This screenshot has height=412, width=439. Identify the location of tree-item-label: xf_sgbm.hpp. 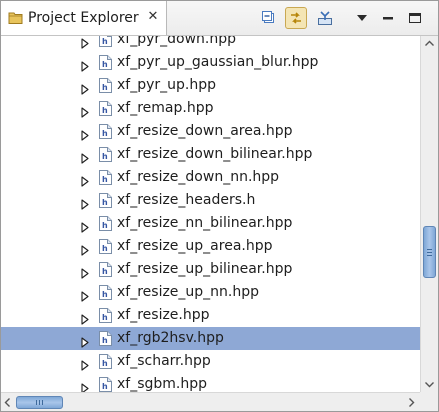
(162, 384).